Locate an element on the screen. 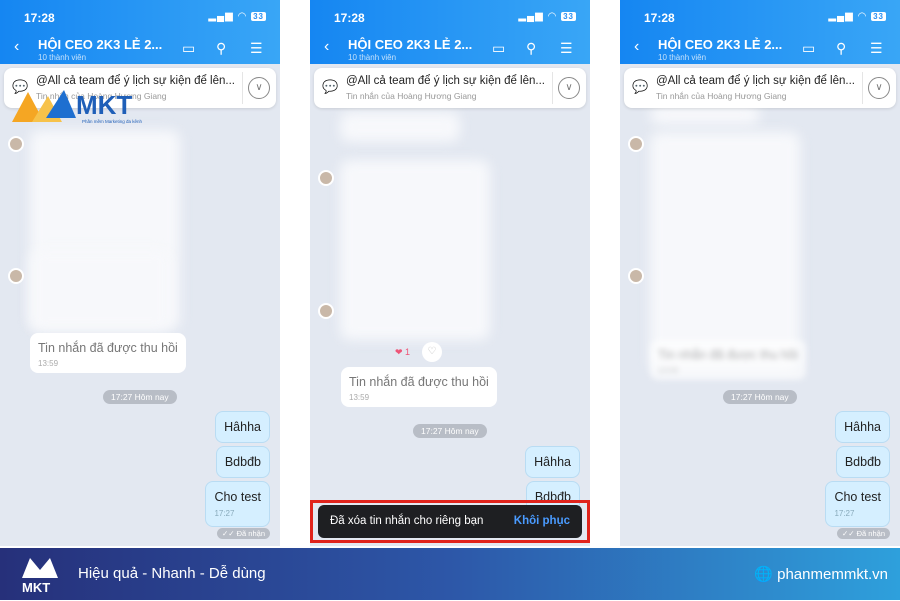 This screenshot has height=601, width=900. heart-icon: ♡ is located at coordinates (432, 352).